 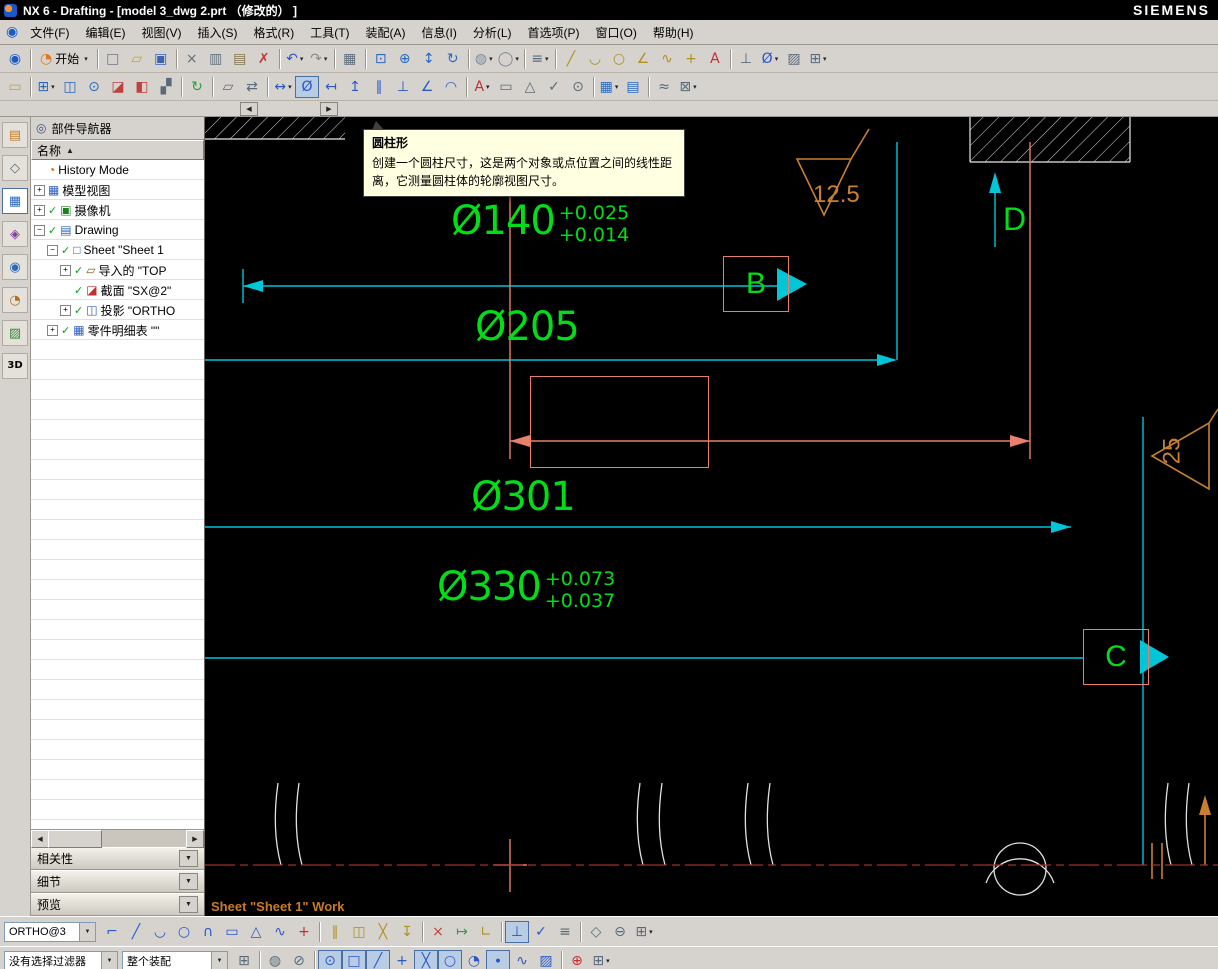 I want to click on symbol-button-dropdown: ▾, so click(x=777, y=59).